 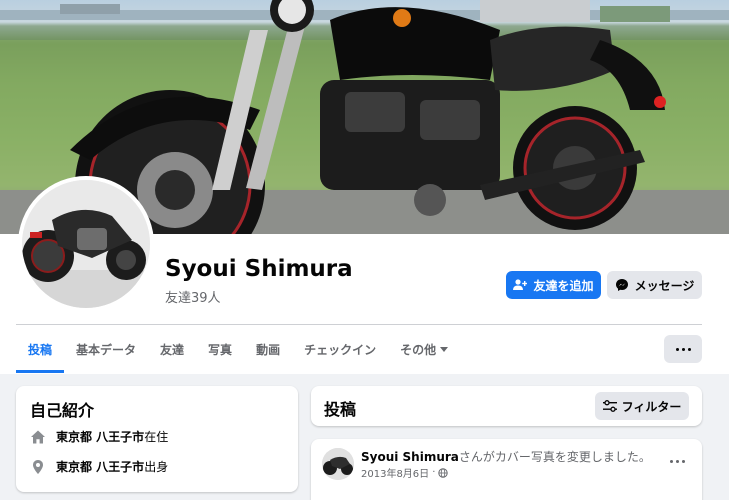 I want to click on message-button: メッセージ, so click(x=654, y=285).